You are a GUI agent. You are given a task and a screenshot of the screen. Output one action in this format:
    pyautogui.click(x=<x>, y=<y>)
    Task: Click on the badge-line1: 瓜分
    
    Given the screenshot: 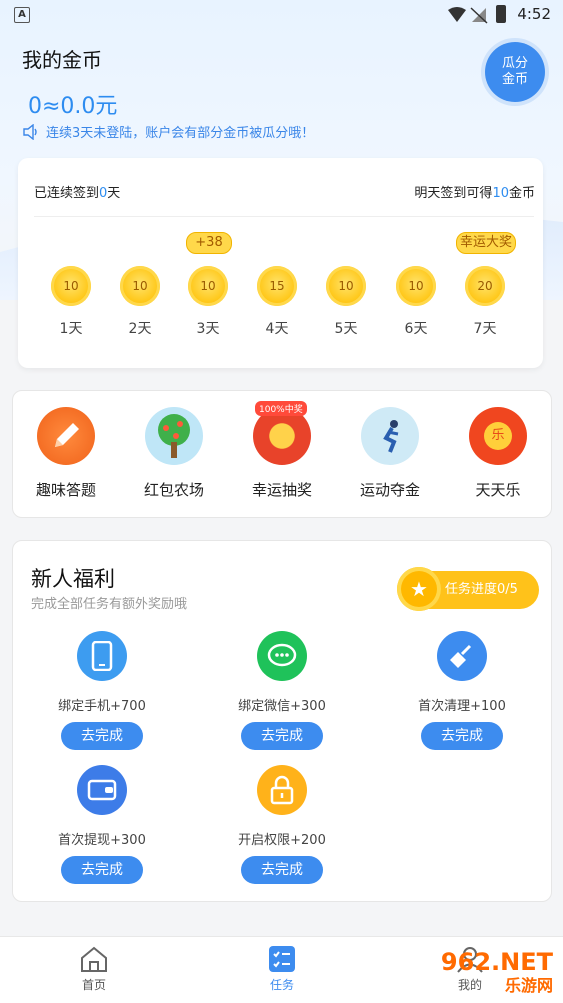 What is the action you would take?
    pyautogui.click(x=514, y=63)
    